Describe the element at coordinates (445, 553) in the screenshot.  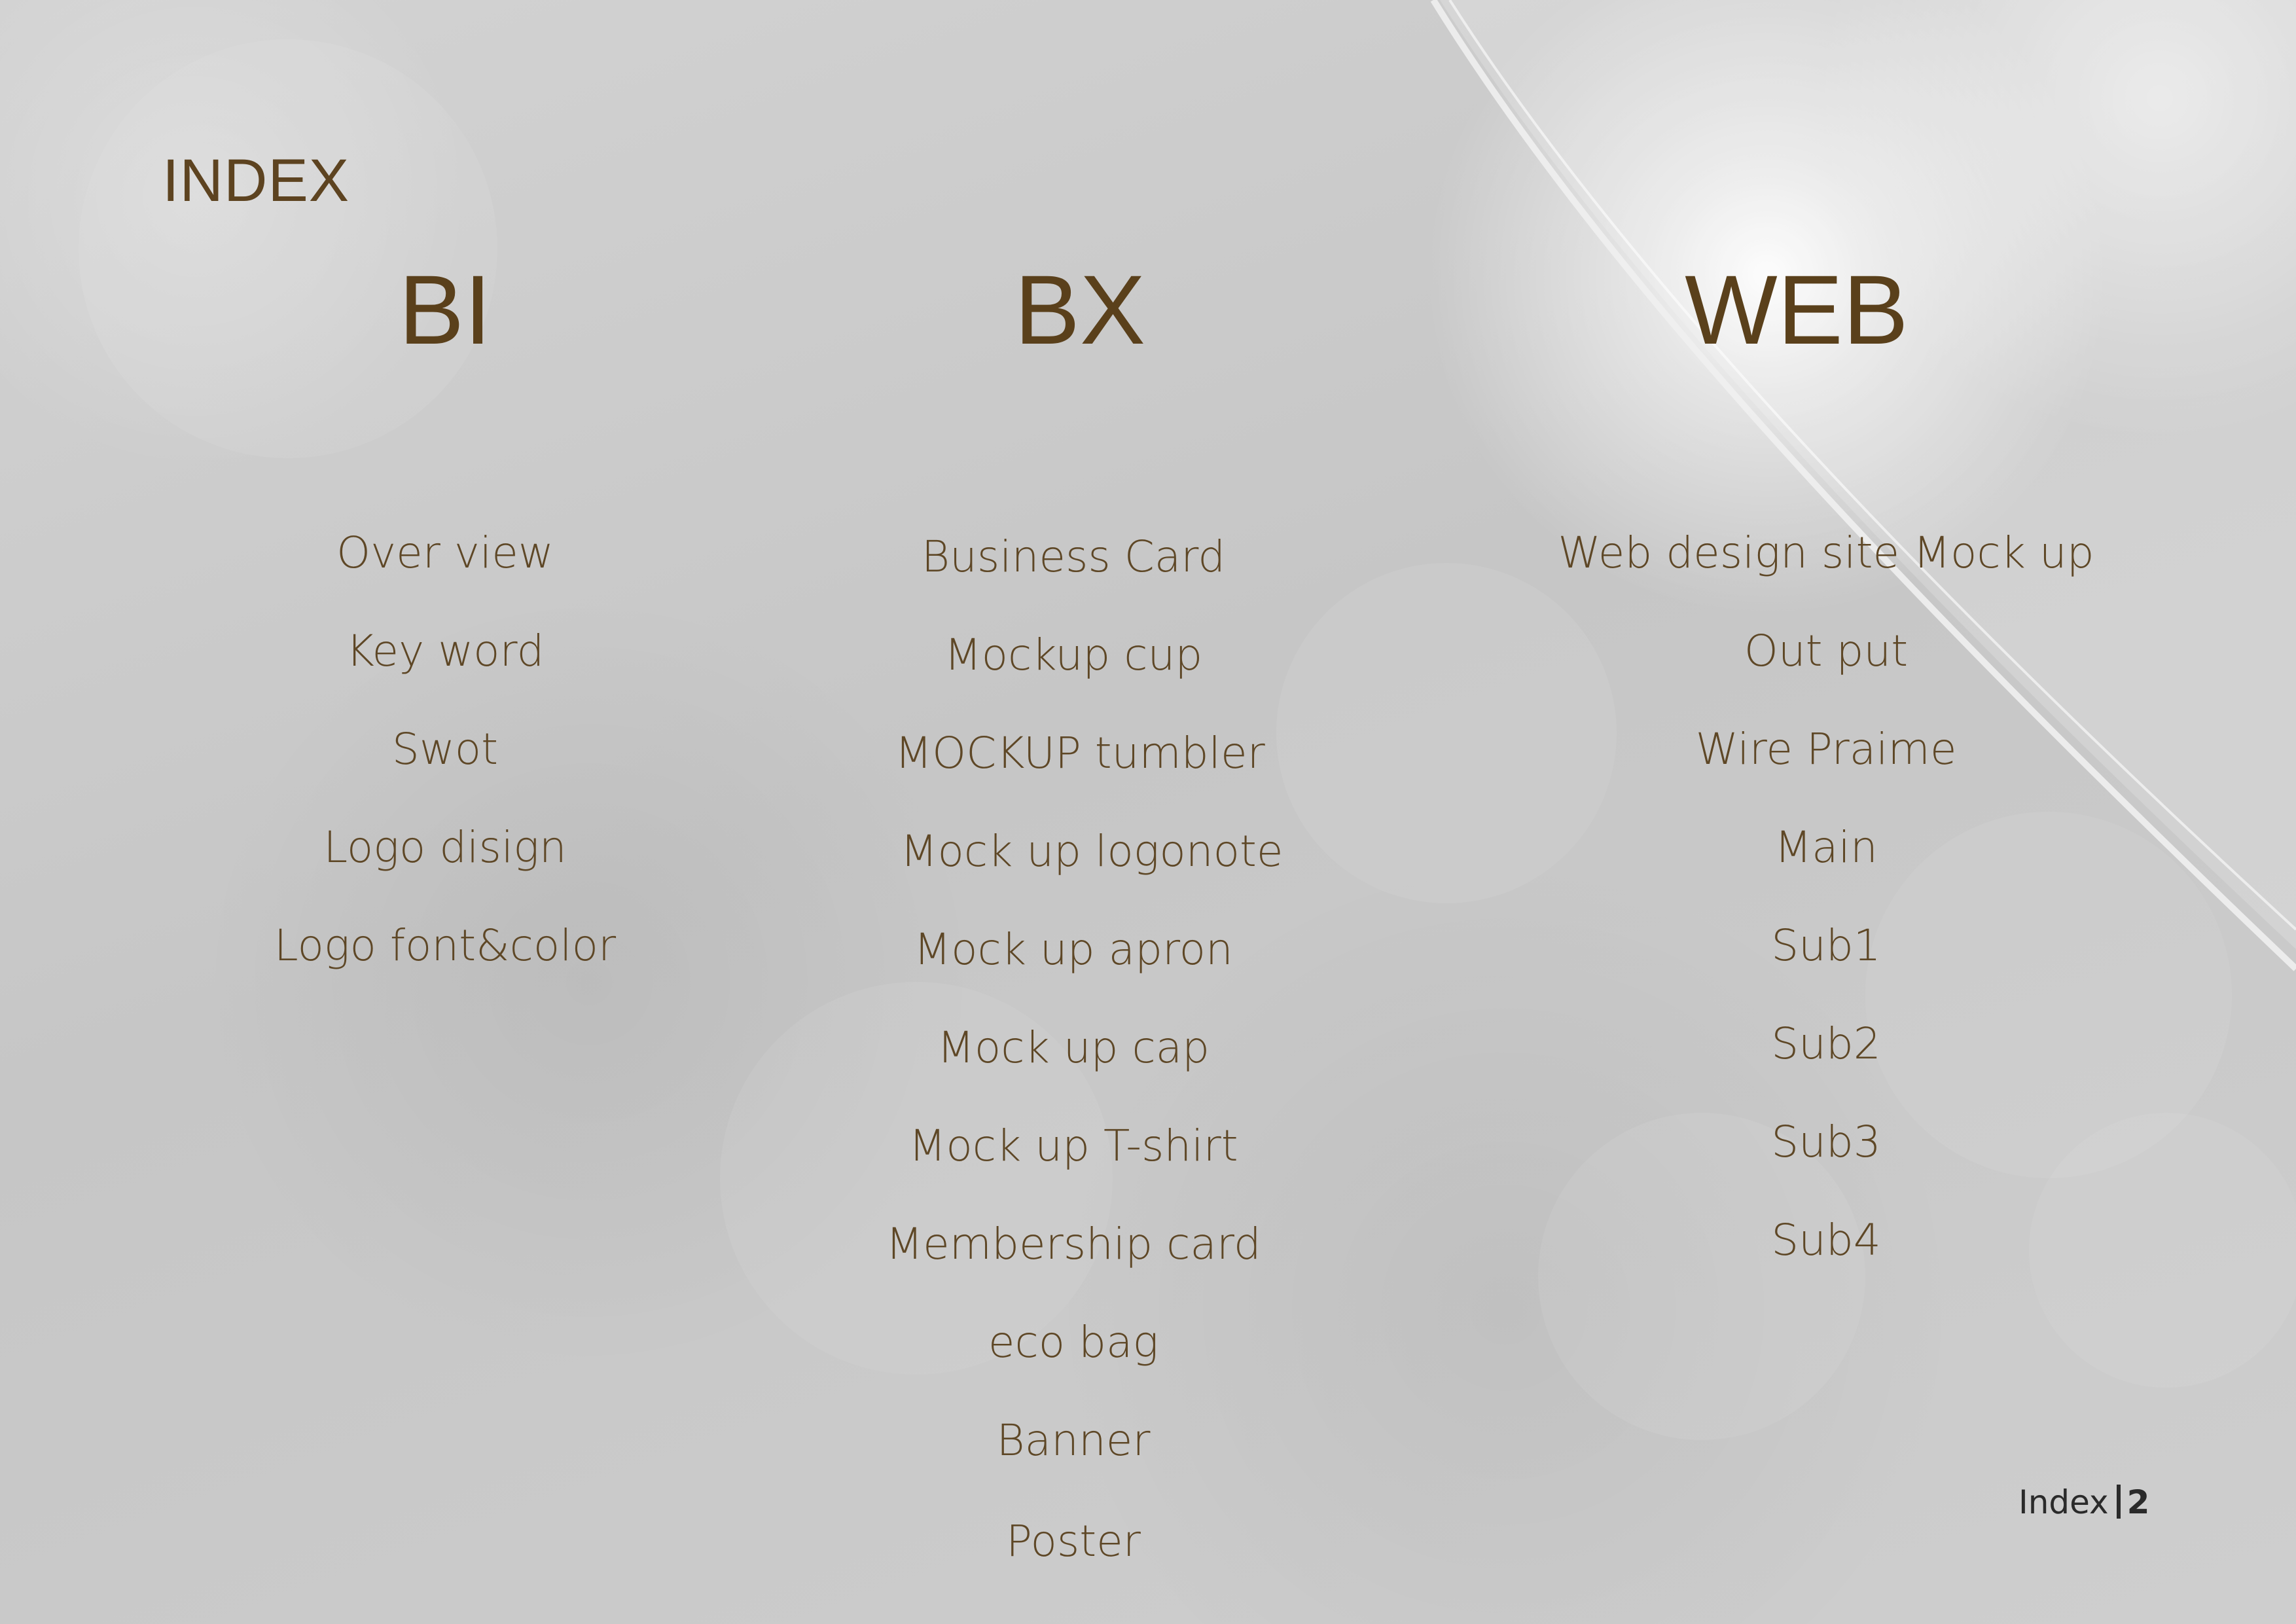
I see `list-item: Over view` at that location.